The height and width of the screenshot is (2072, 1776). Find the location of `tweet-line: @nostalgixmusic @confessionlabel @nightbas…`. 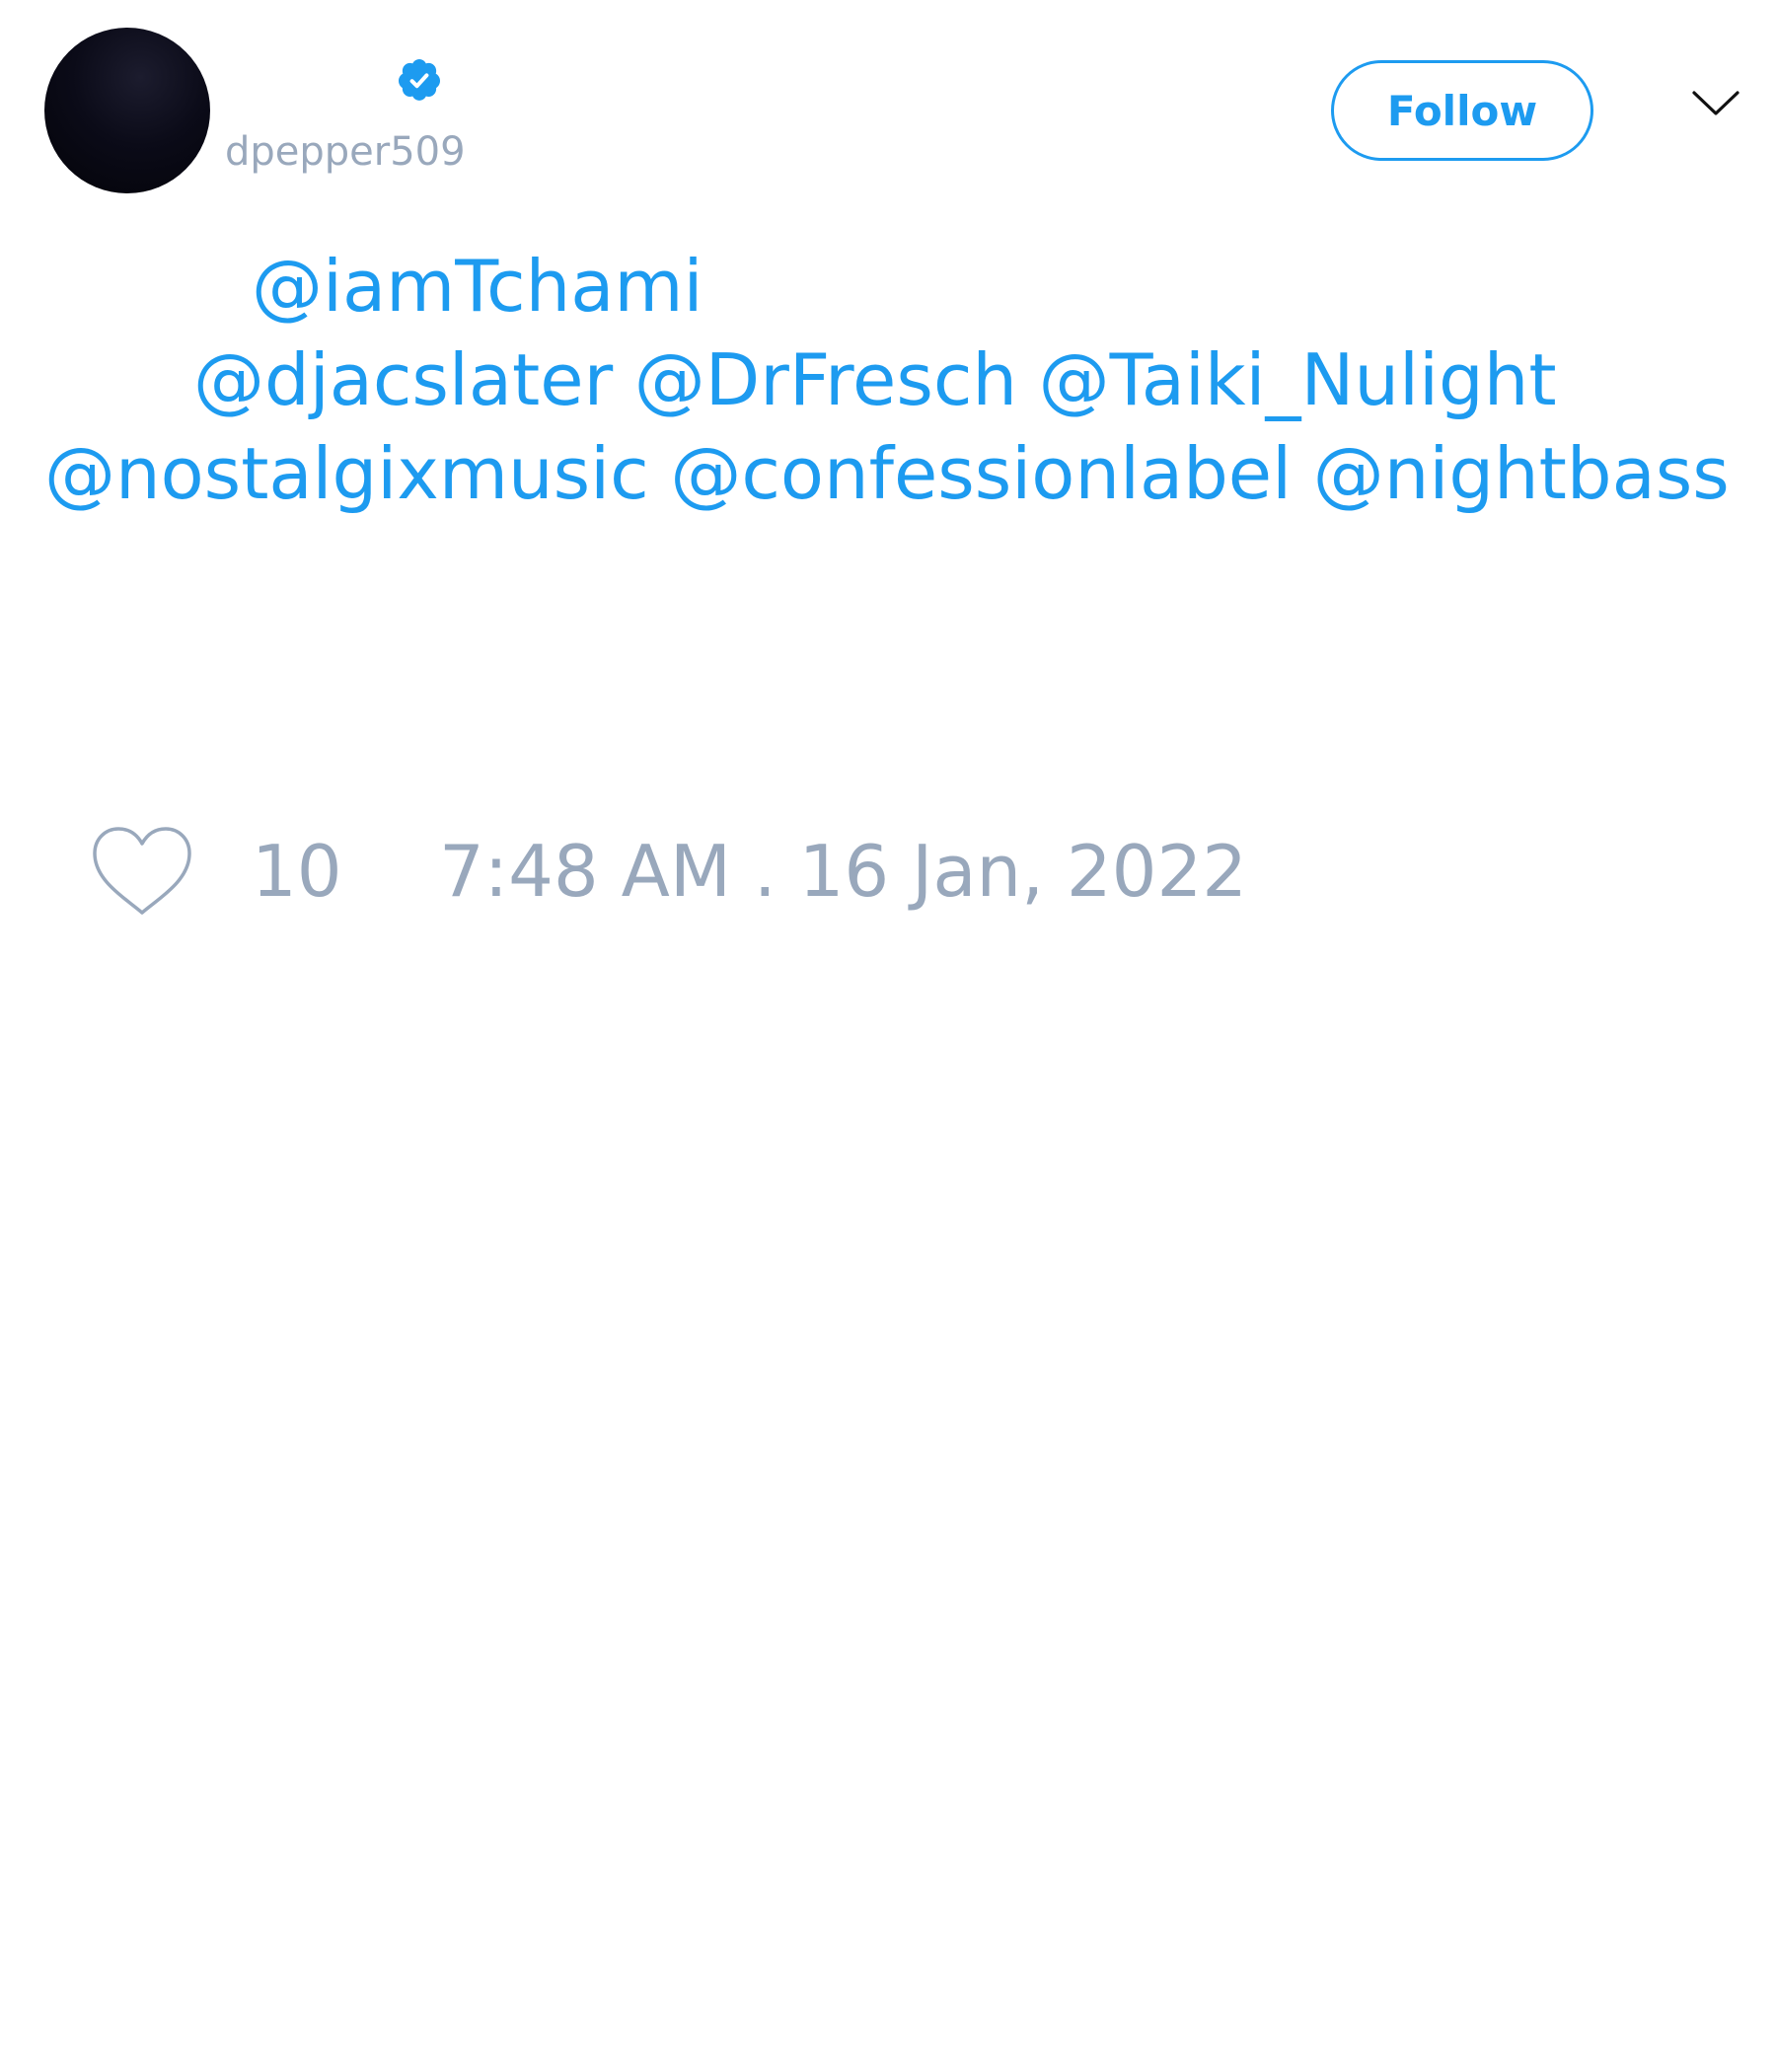

tweet-line: @nostalgixmusic @confessionlabel @nightbas… is located at coordinates (892, 474).